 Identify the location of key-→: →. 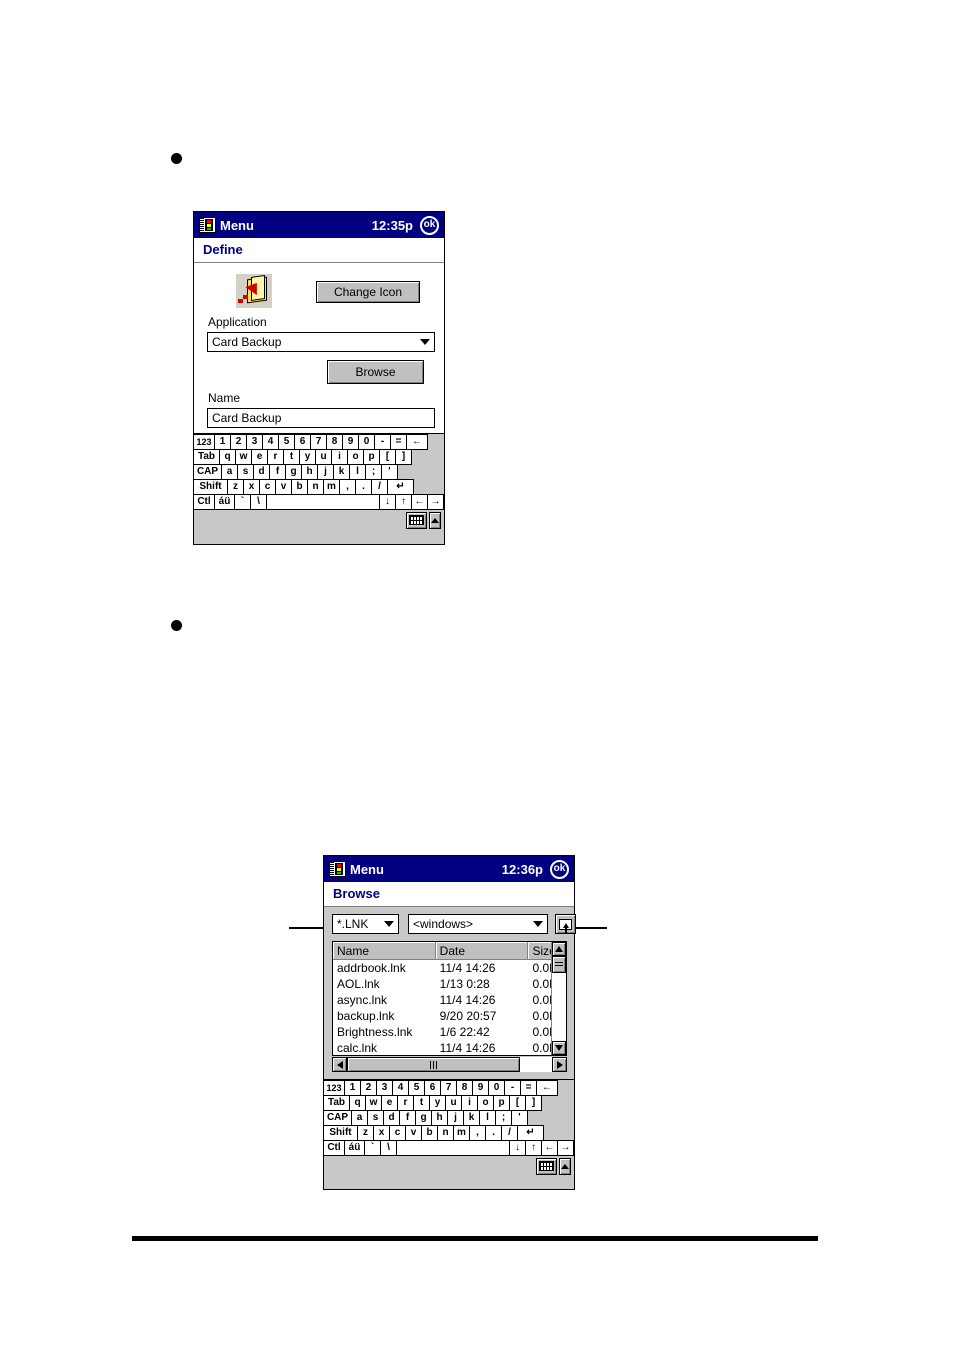
(435, 502).